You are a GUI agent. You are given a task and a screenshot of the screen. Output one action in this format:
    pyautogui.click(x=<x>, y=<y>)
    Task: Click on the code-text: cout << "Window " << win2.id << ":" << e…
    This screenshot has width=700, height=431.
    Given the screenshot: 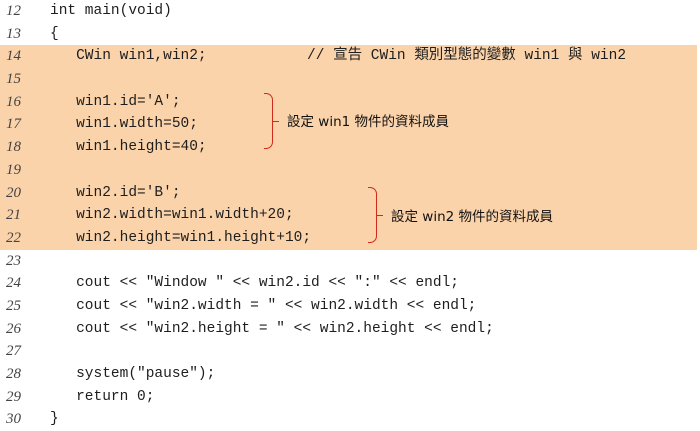 What is the action you would take?
    pyautogui.click(x=254, y=283)
    